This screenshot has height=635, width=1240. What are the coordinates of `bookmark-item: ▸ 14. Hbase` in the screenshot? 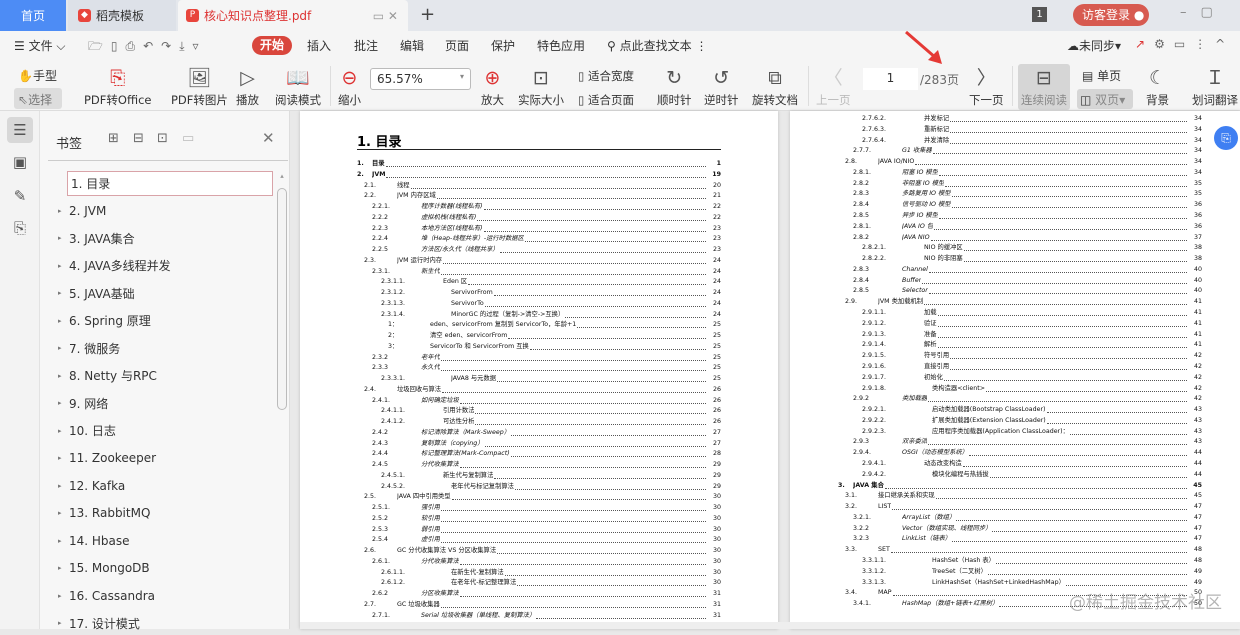 It's located at (166, 541).